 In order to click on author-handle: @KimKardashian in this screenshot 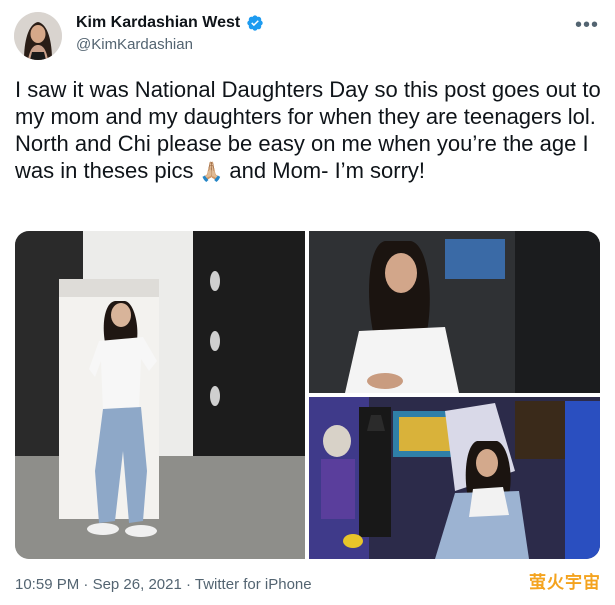, I will do `click(134, 44)`.